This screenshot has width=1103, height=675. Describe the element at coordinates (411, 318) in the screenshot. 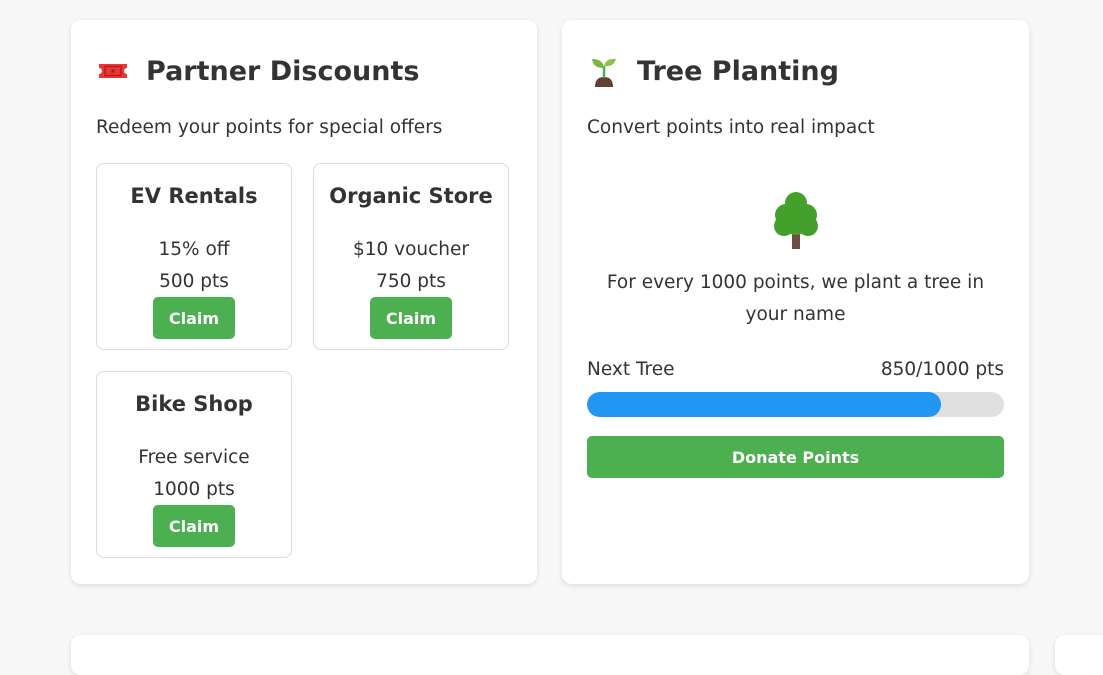

I see `claim-button-organic-store: Claim` at that location.